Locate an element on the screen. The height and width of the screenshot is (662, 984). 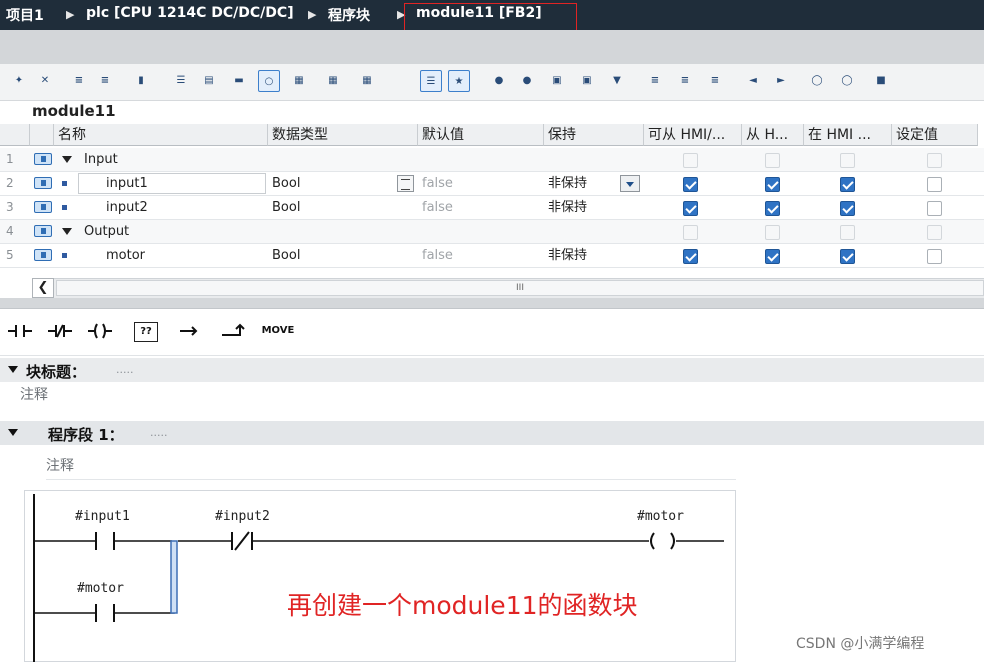
input1-contact is located at coordinates (105, 541).